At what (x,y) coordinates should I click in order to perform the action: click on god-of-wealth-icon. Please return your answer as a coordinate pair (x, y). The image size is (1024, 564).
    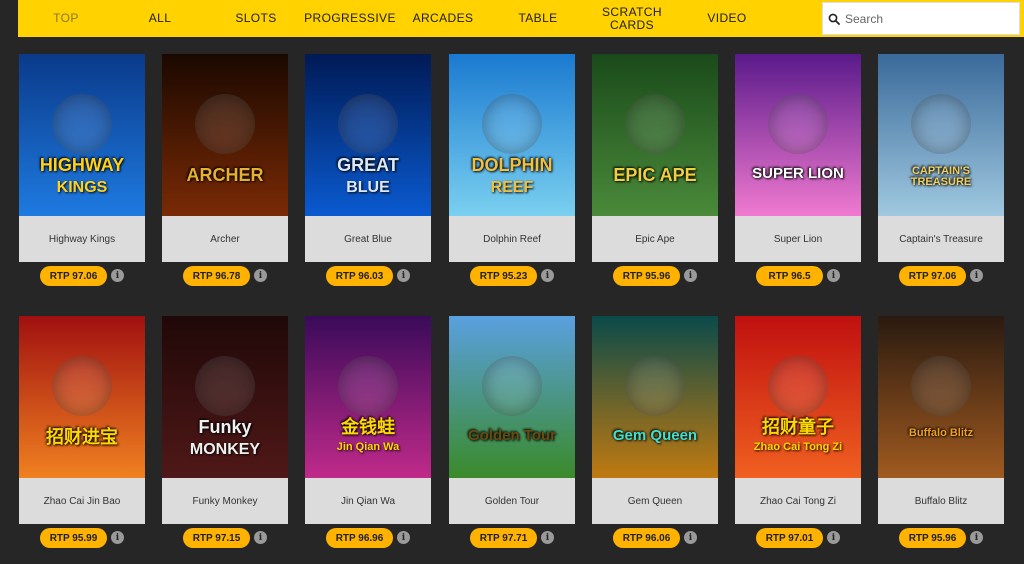
    Looking at the image, I should click on (82, 386).